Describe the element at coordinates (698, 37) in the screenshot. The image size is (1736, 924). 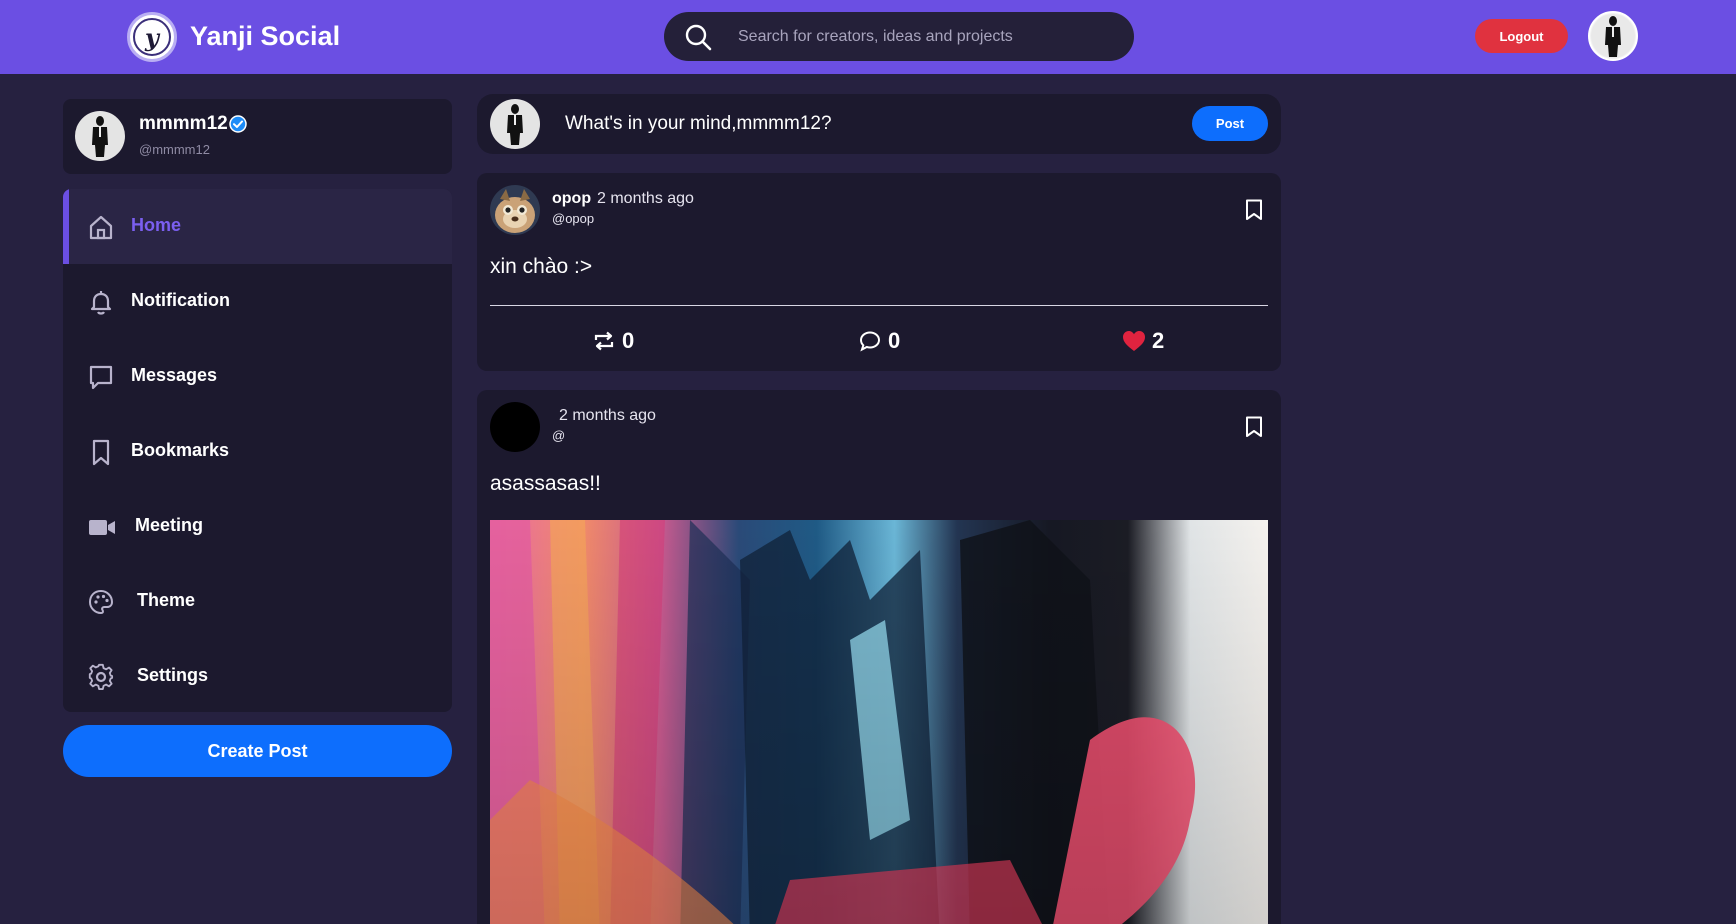
I see `search-icon` at that location.